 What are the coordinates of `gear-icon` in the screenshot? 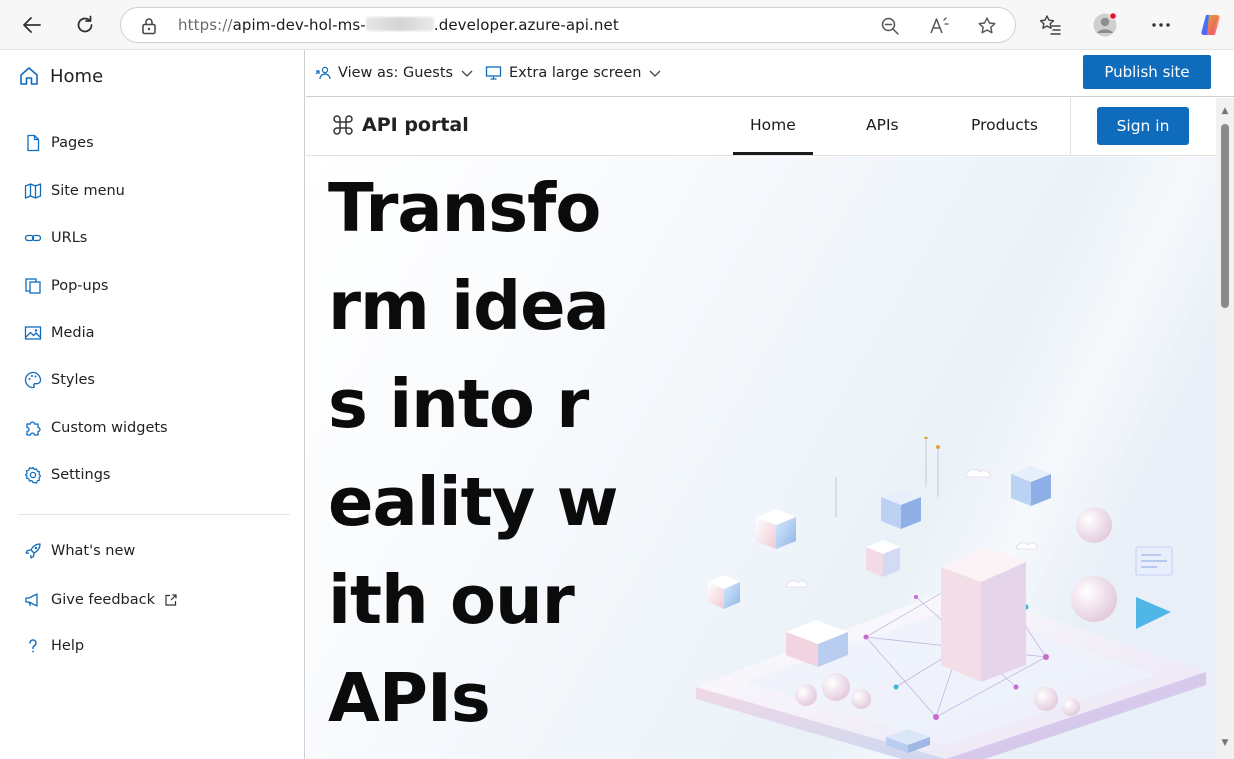 It's located at (33, 475).